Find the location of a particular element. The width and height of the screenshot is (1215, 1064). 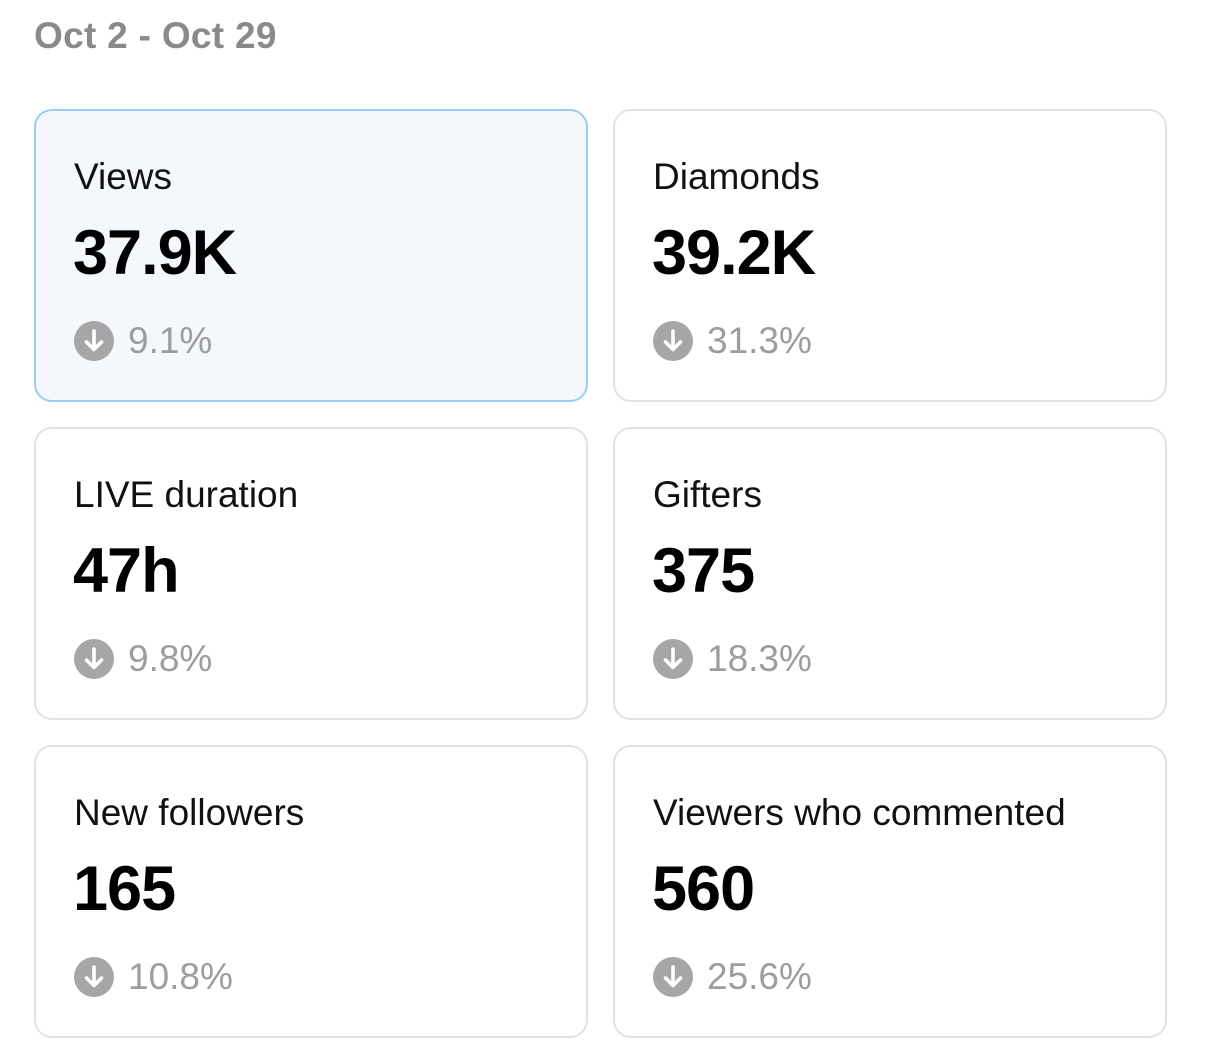

date-range: Oct 2 - Oct 29 is located at coordinates (155, 35).